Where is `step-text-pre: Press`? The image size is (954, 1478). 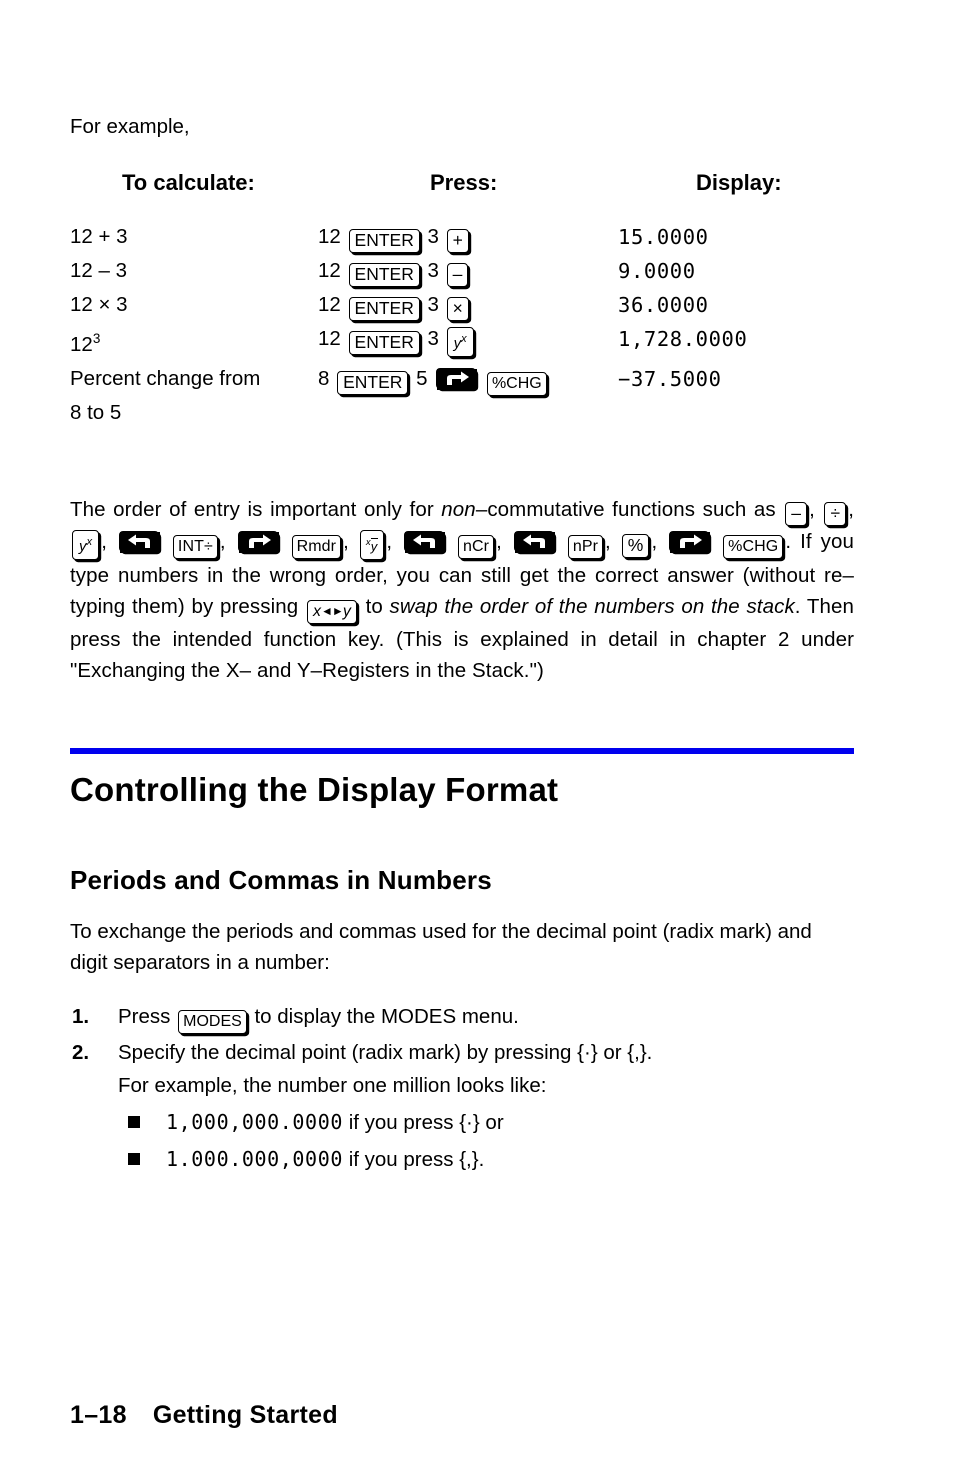
step-text-pre: Press is located at coordinates (147, 1016).